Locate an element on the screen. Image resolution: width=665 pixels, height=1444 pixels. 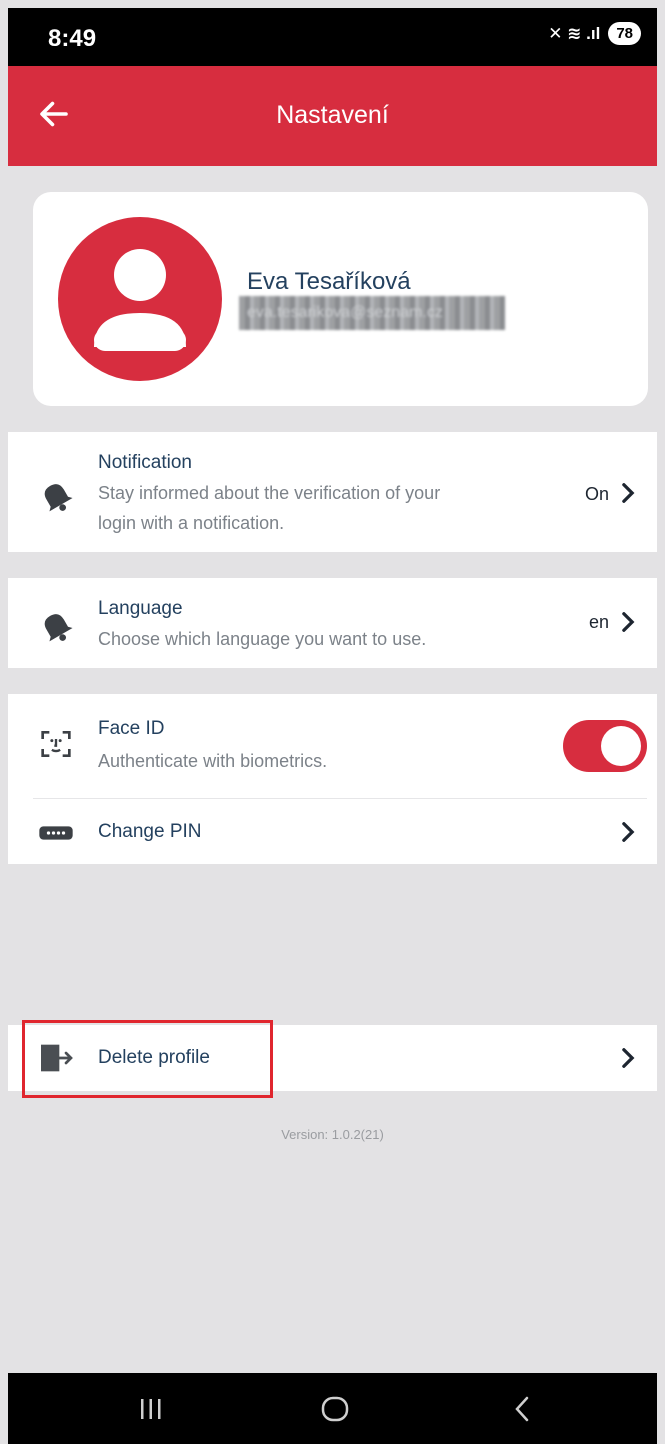
toggle-knob is located at coordinates (621, 746).